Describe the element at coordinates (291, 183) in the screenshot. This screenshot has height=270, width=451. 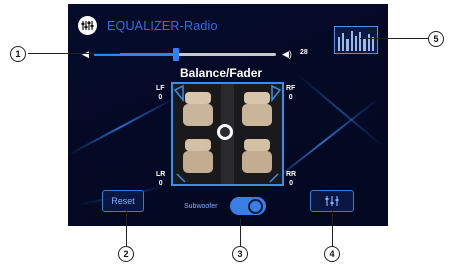
I see `rr-value: 0` at that location.